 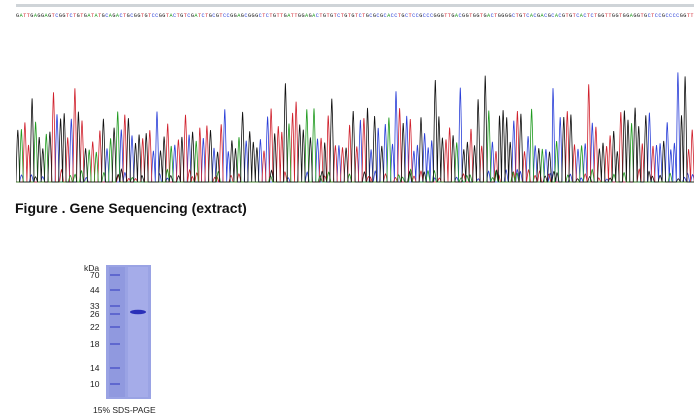 I want to click on sample-lane, so click(x=138, y=332).